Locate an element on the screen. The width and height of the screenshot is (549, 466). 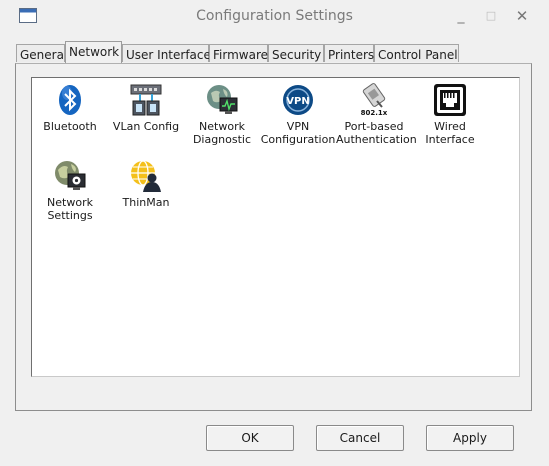
item-label: Port-based Authentication is located at coordinates (376, 133).